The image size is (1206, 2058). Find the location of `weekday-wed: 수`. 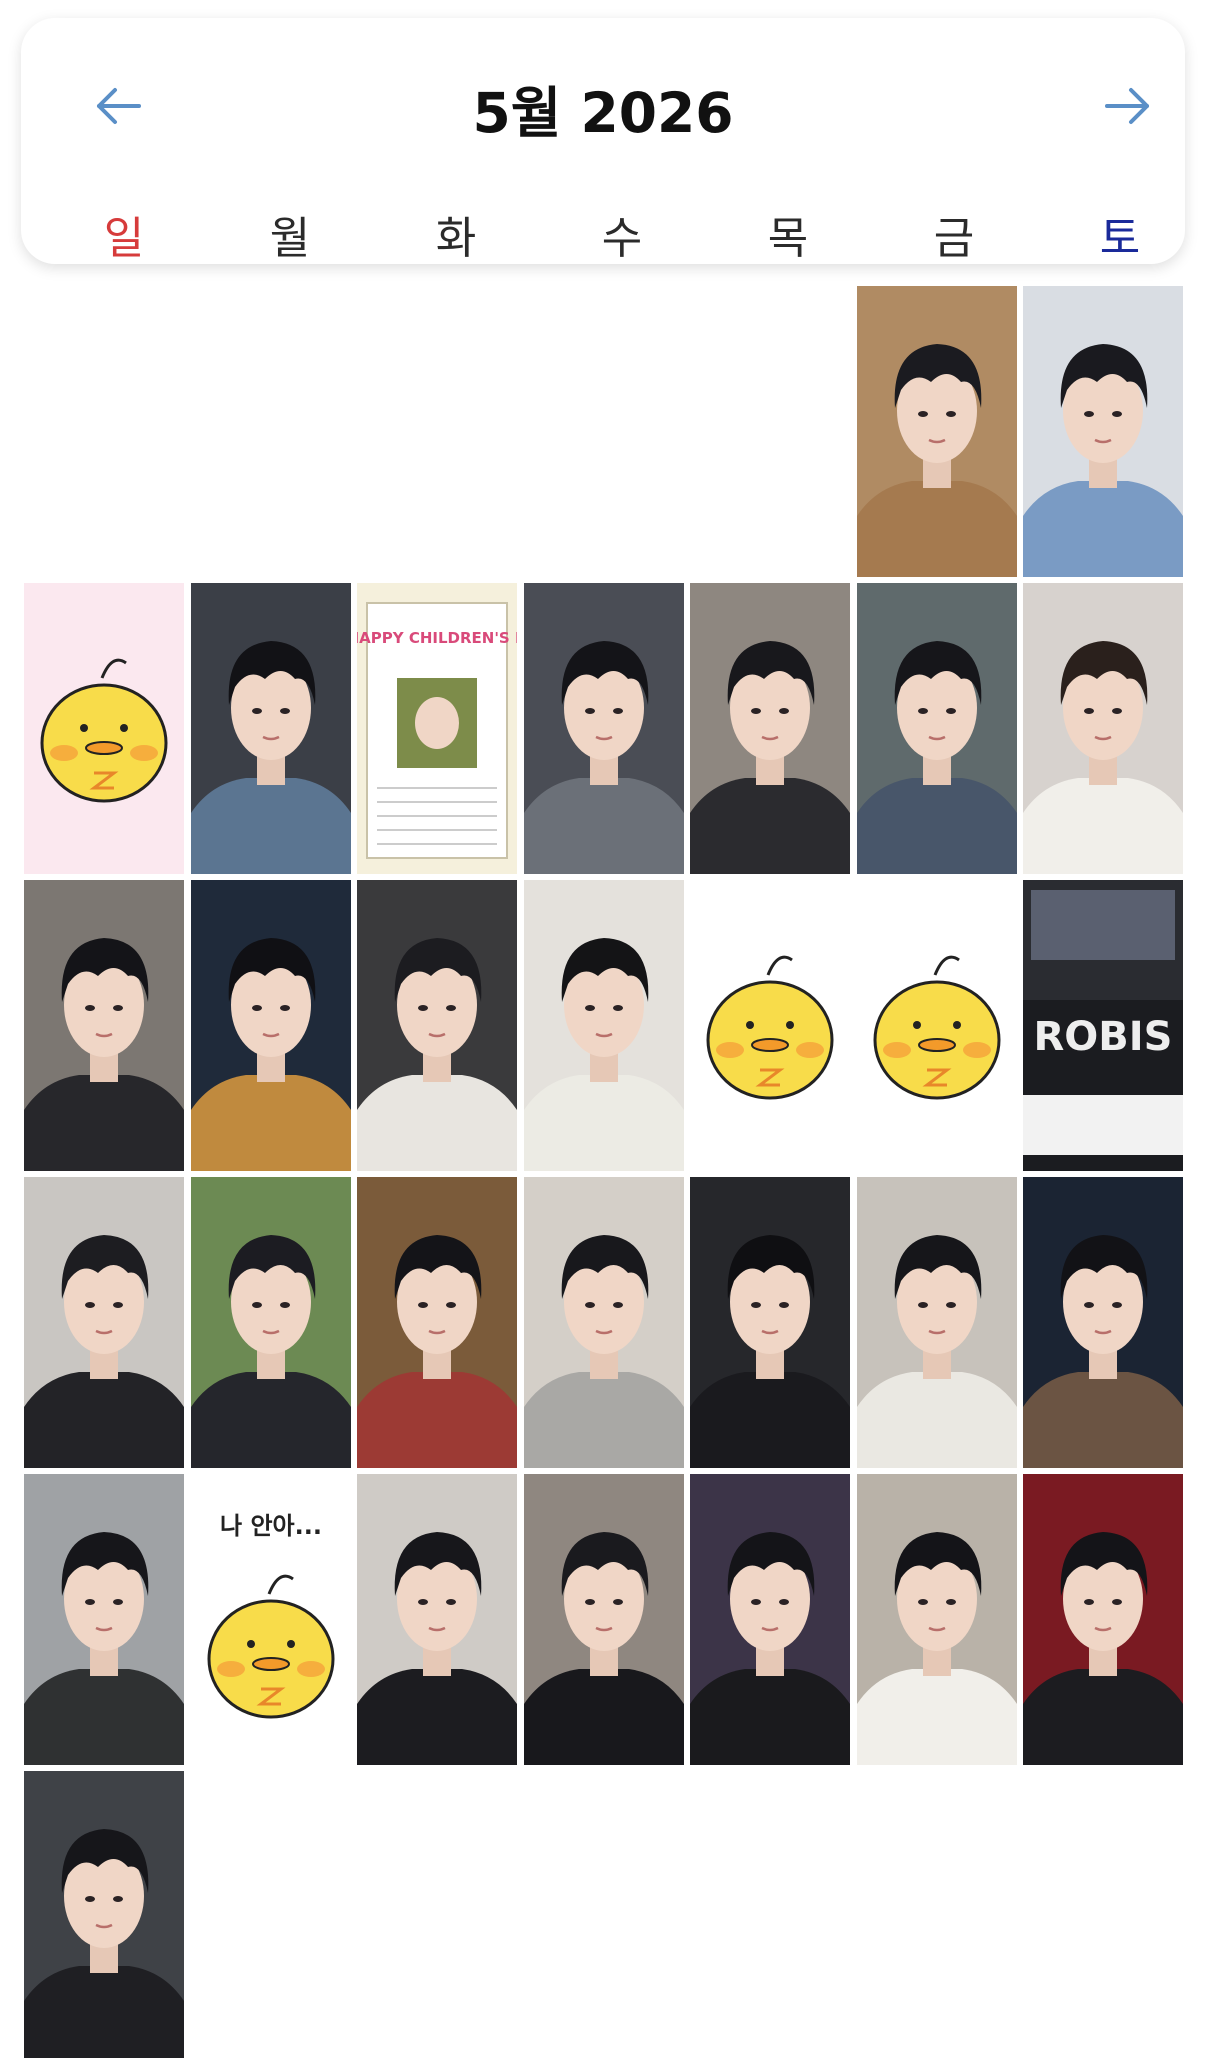

weekday-wed: 수 is located at coordinates (622, 238).